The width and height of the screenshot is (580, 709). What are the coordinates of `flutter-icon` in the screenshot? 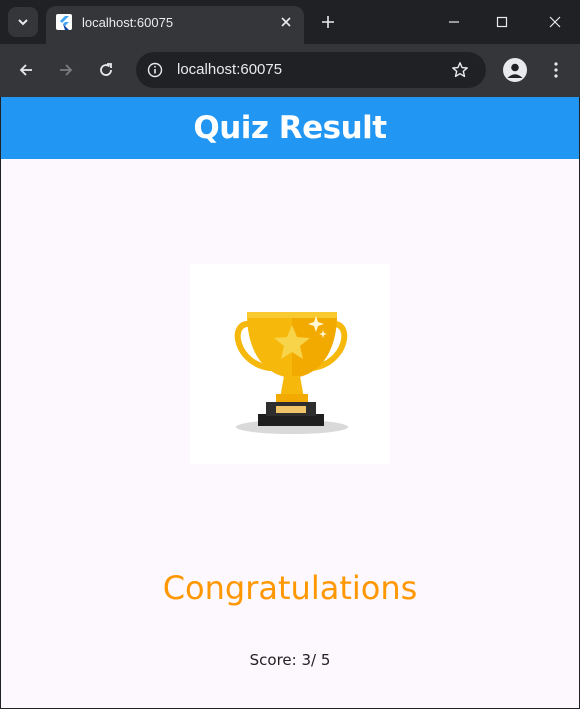 It's located at (64, 22).